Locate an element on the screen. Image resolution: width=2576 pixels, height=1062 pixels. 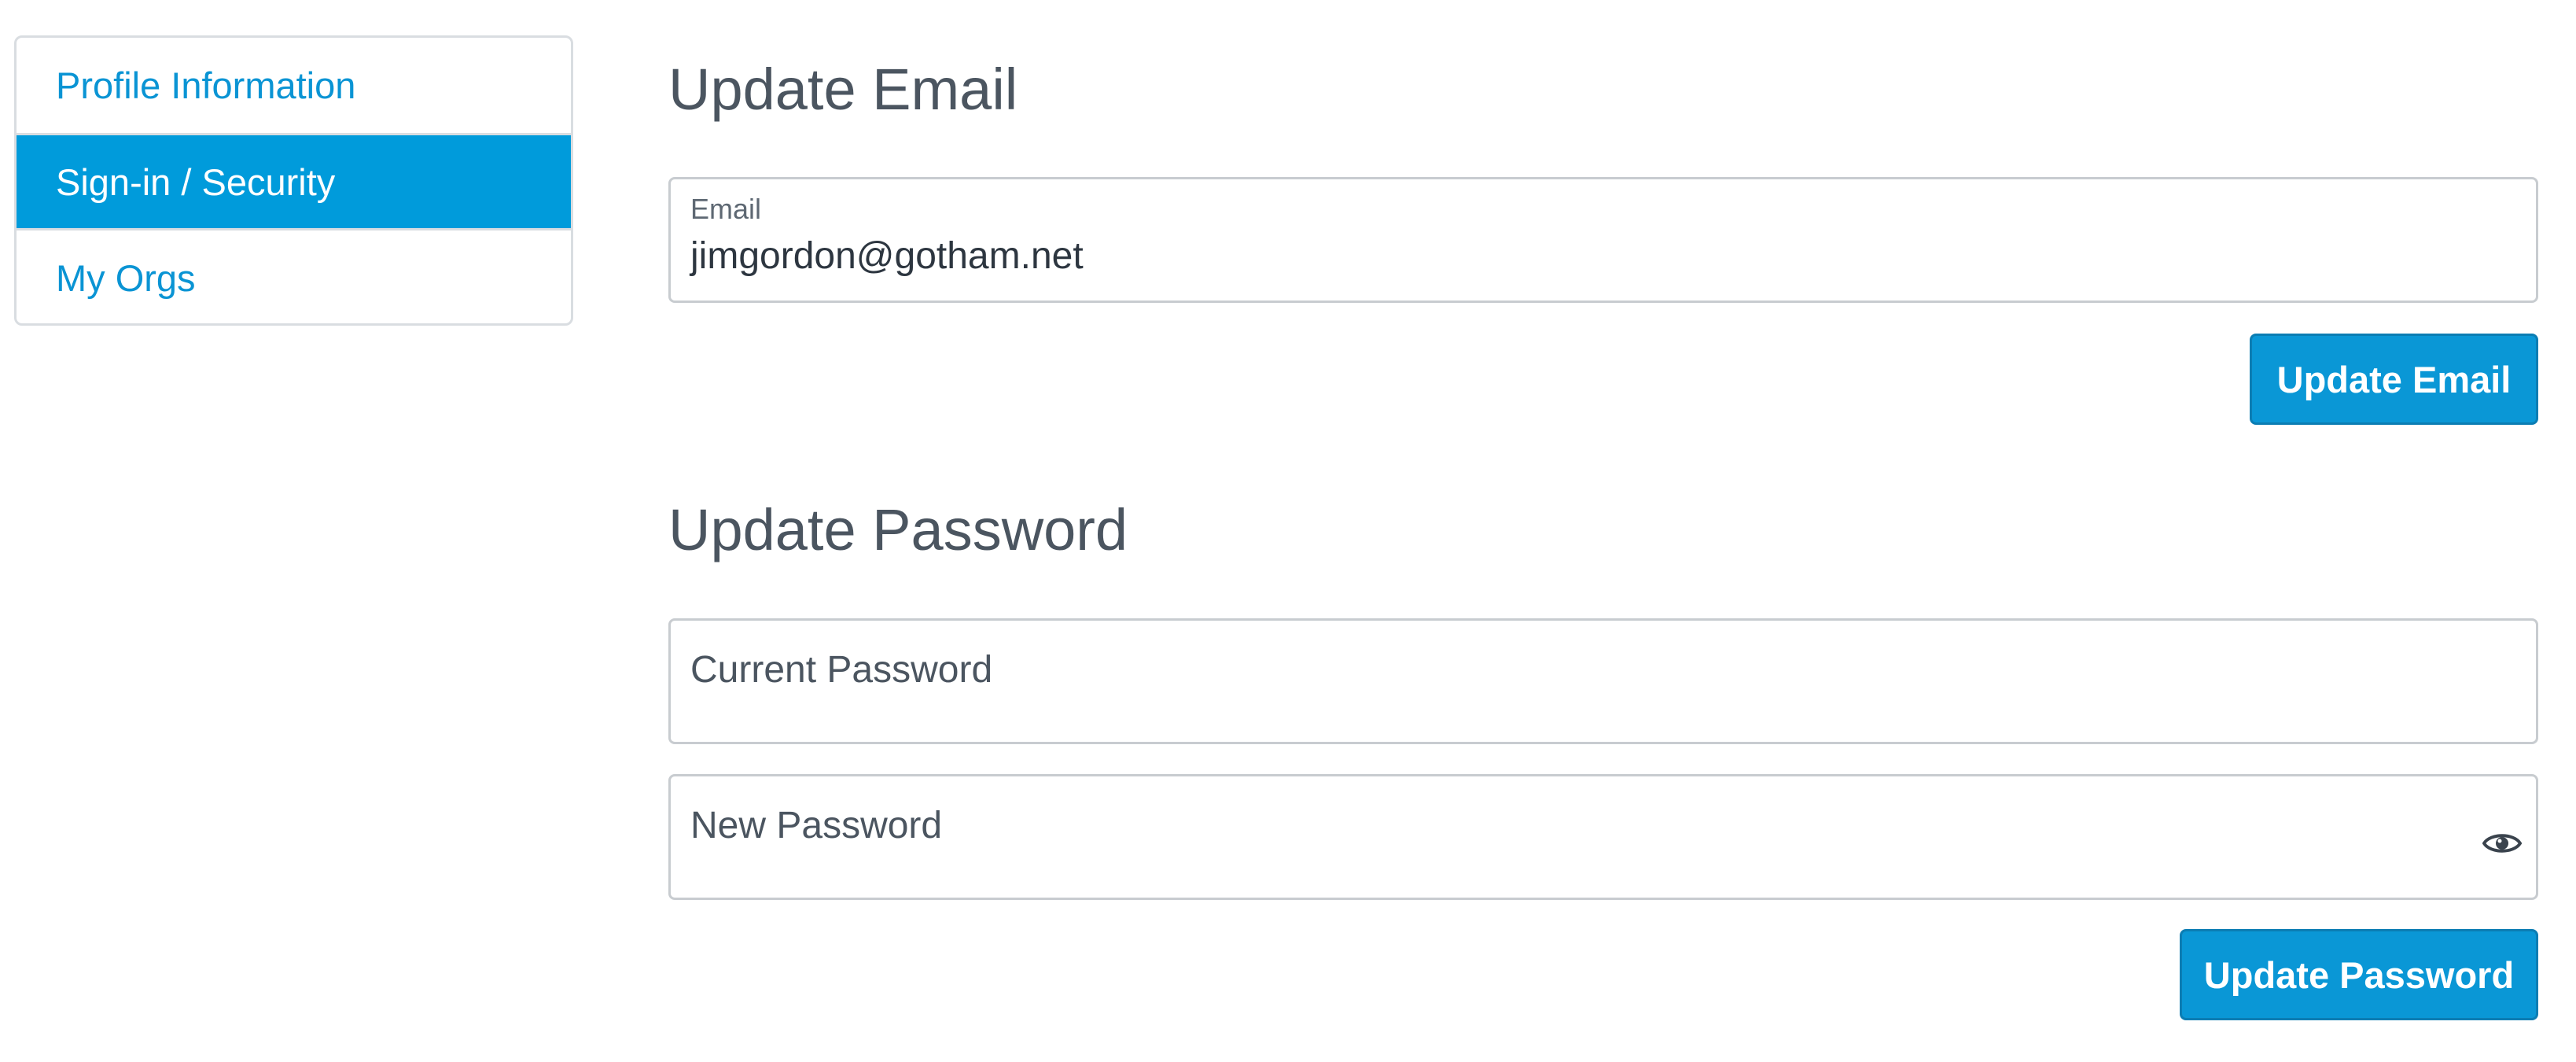
update-email-button-label: Update Email is located at coordinates (2394, 379).